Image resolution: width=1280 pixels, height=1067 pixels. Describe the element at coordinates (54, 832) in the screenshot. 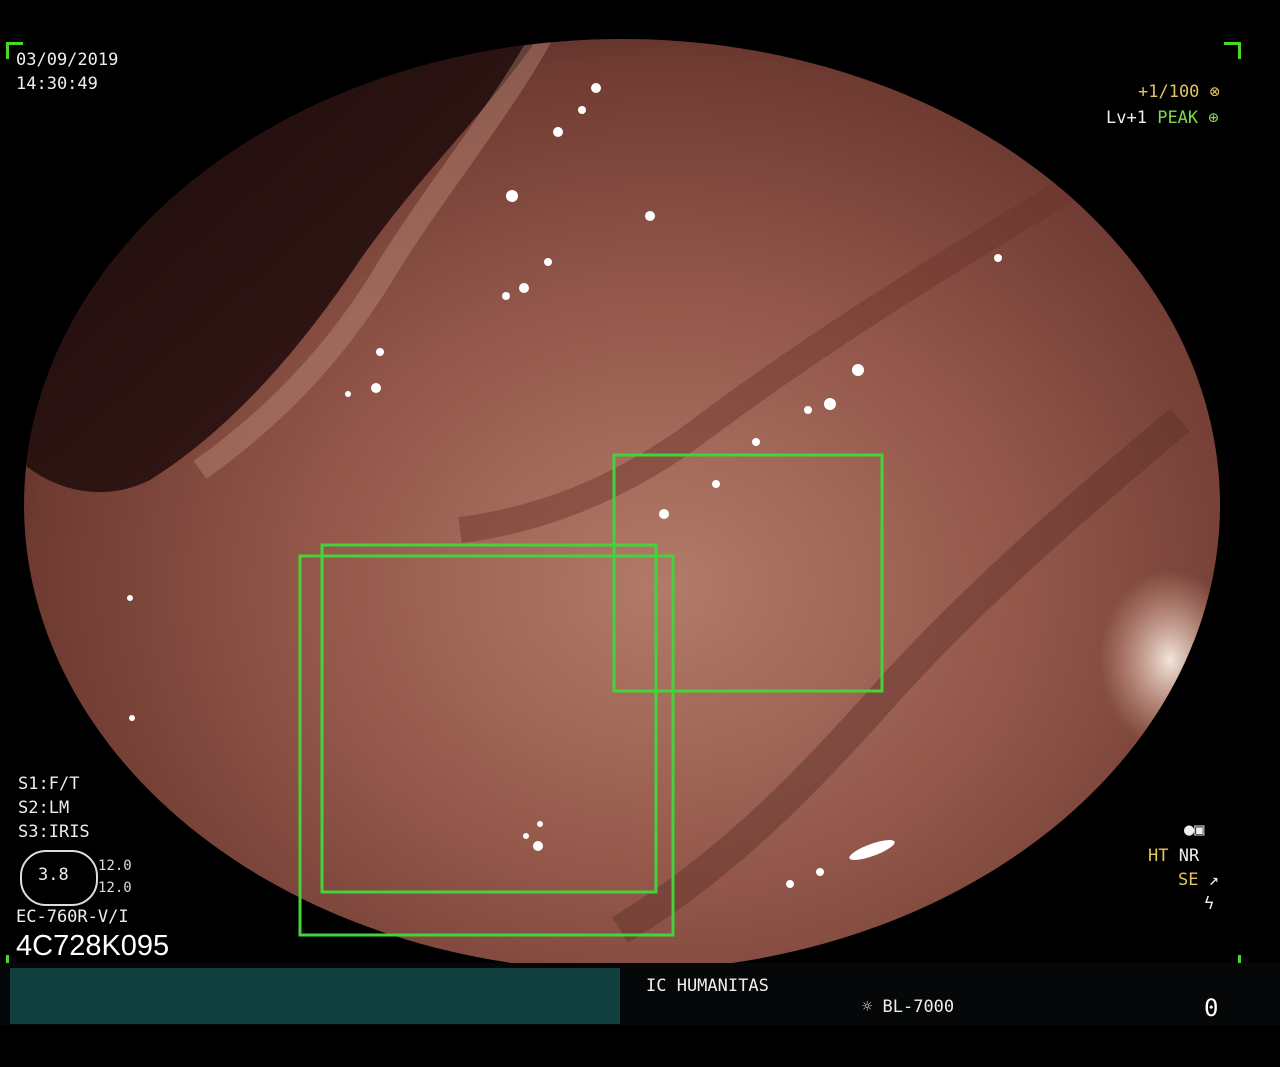

I see `setting-row: S3:IRIS` at that location.